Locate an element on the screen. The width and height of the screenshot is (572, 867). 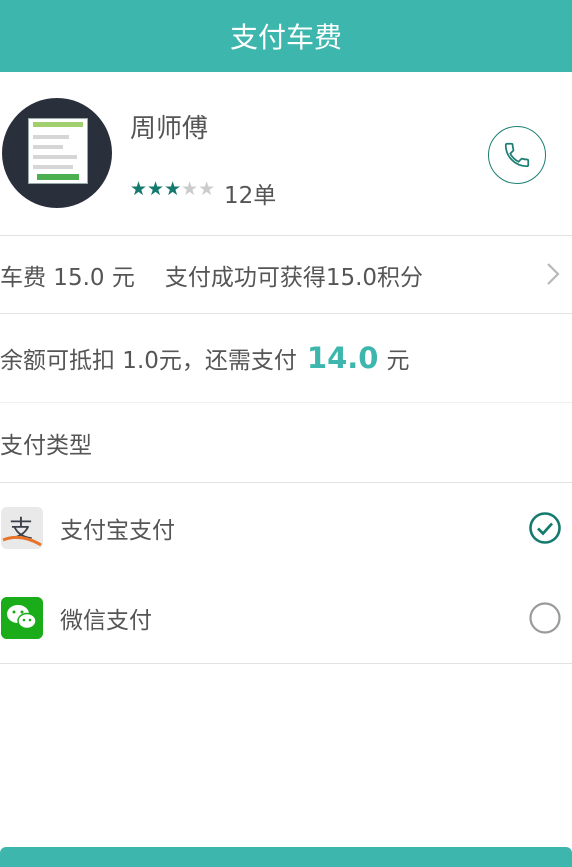
driver-name: 周师傅 is located at coordinates (169, 129).